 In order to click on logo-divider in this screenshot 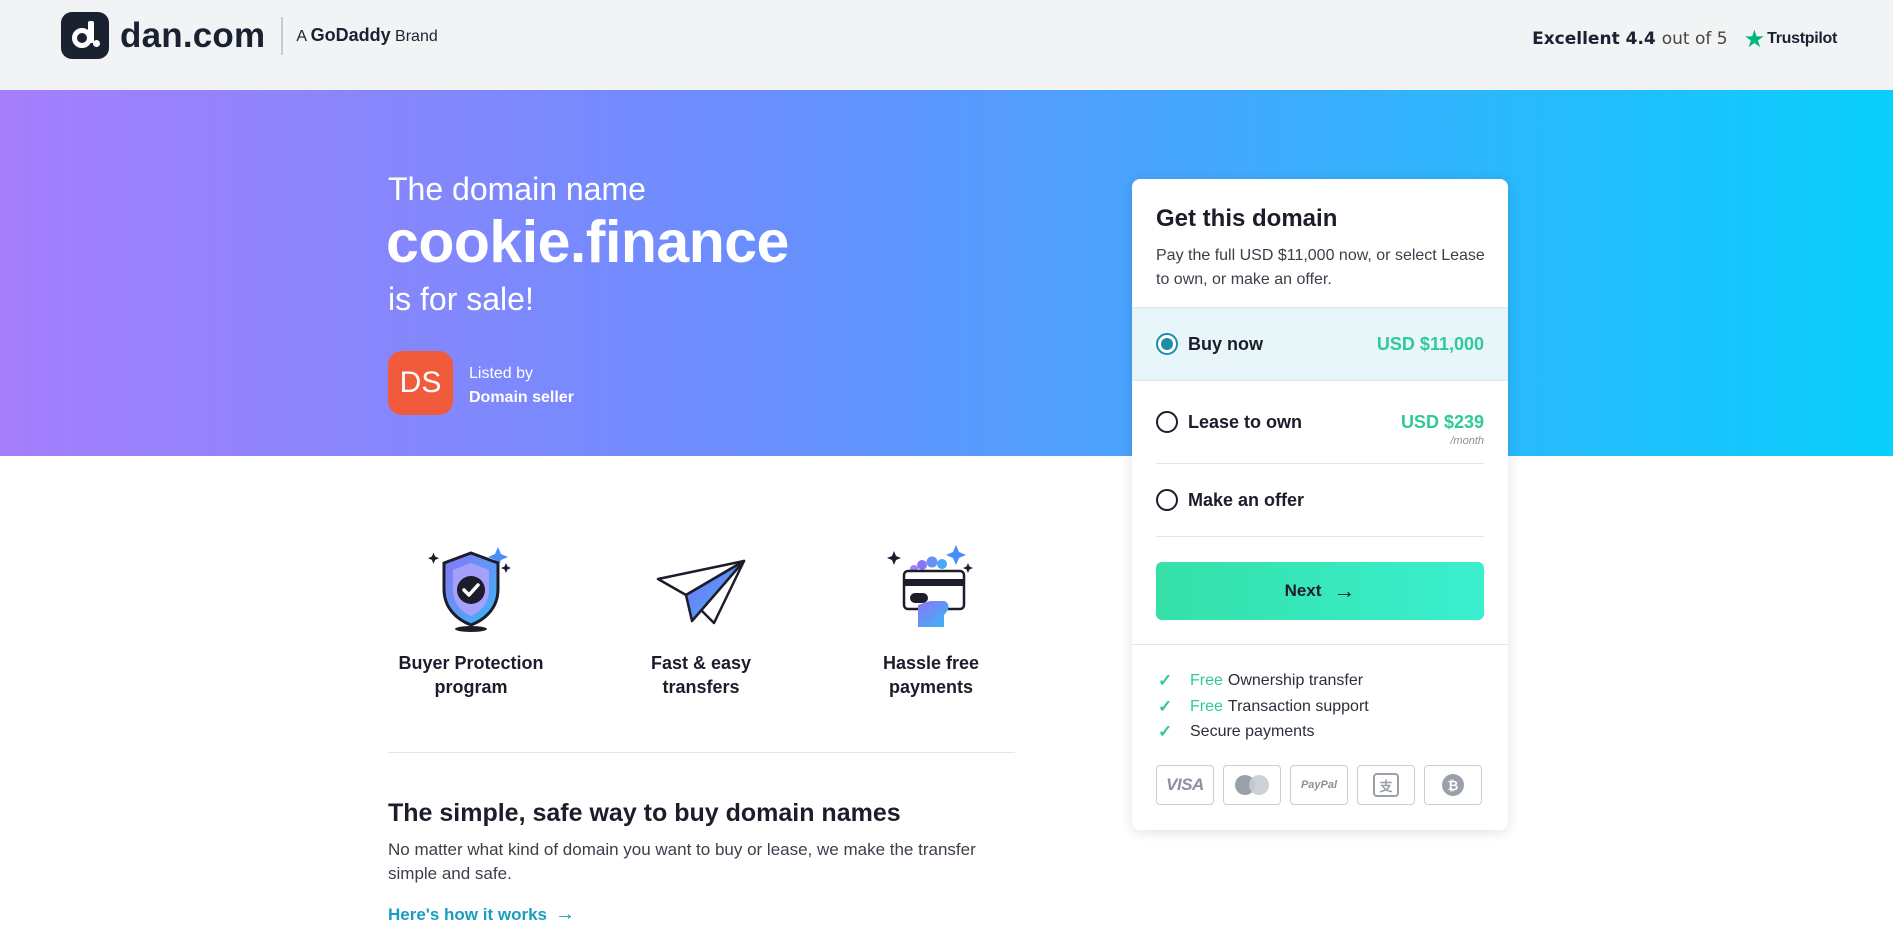, I will do `click(282, 35)`.